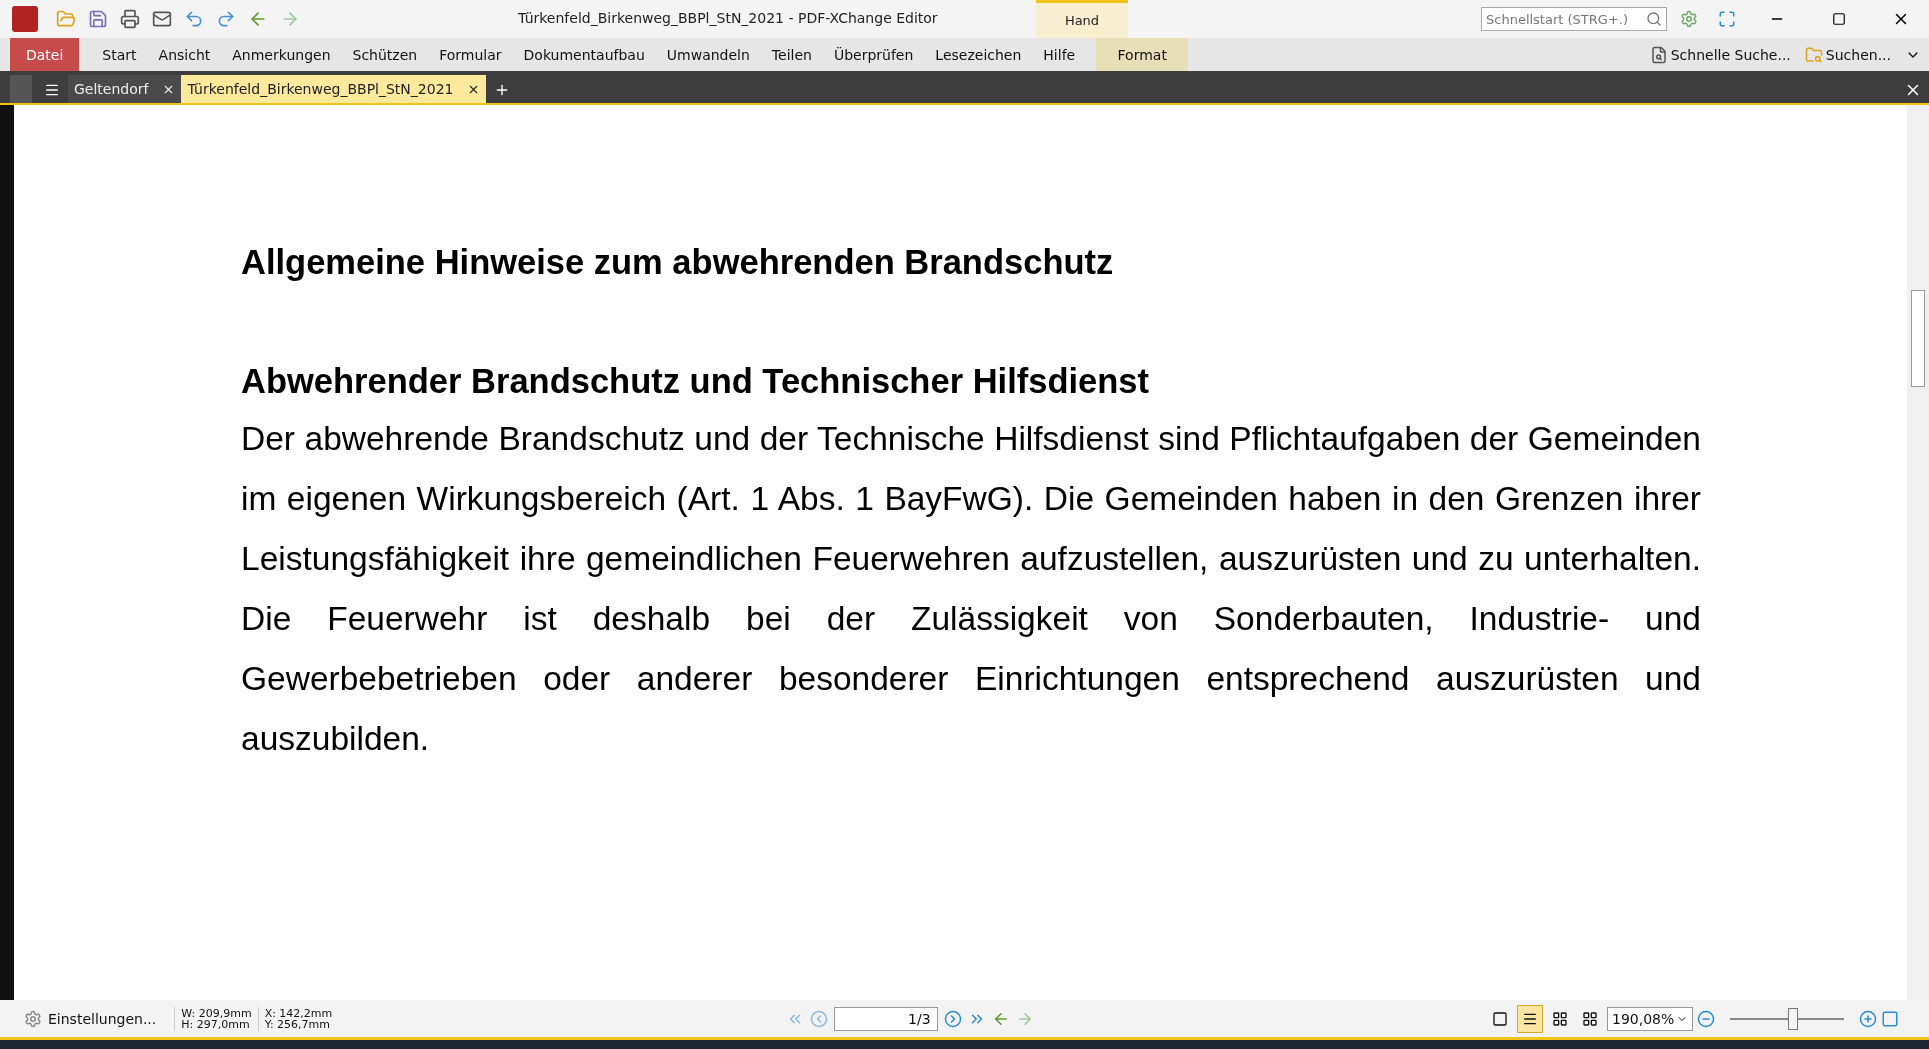 This screenshot has height=1049, width=1929. Describe the element at coordinates (873, 54) in the screenshot. I see `menu-item: Überprüfen` at that location.